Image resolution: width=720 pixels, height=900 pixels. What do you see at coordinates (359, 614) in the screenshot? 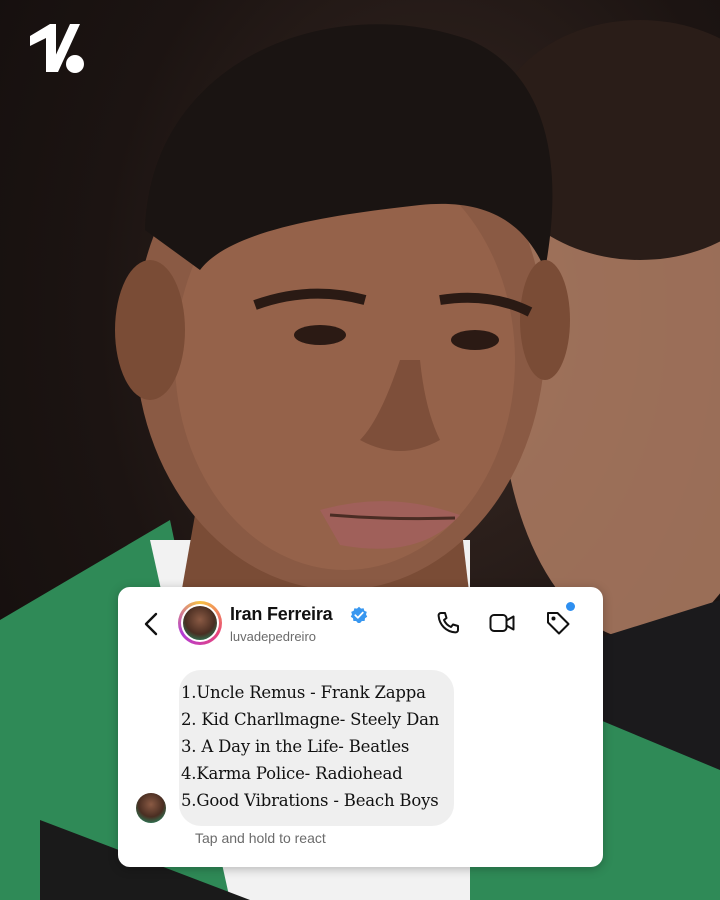
I see `verified-badge-icon` at bounding box center [359, 614].